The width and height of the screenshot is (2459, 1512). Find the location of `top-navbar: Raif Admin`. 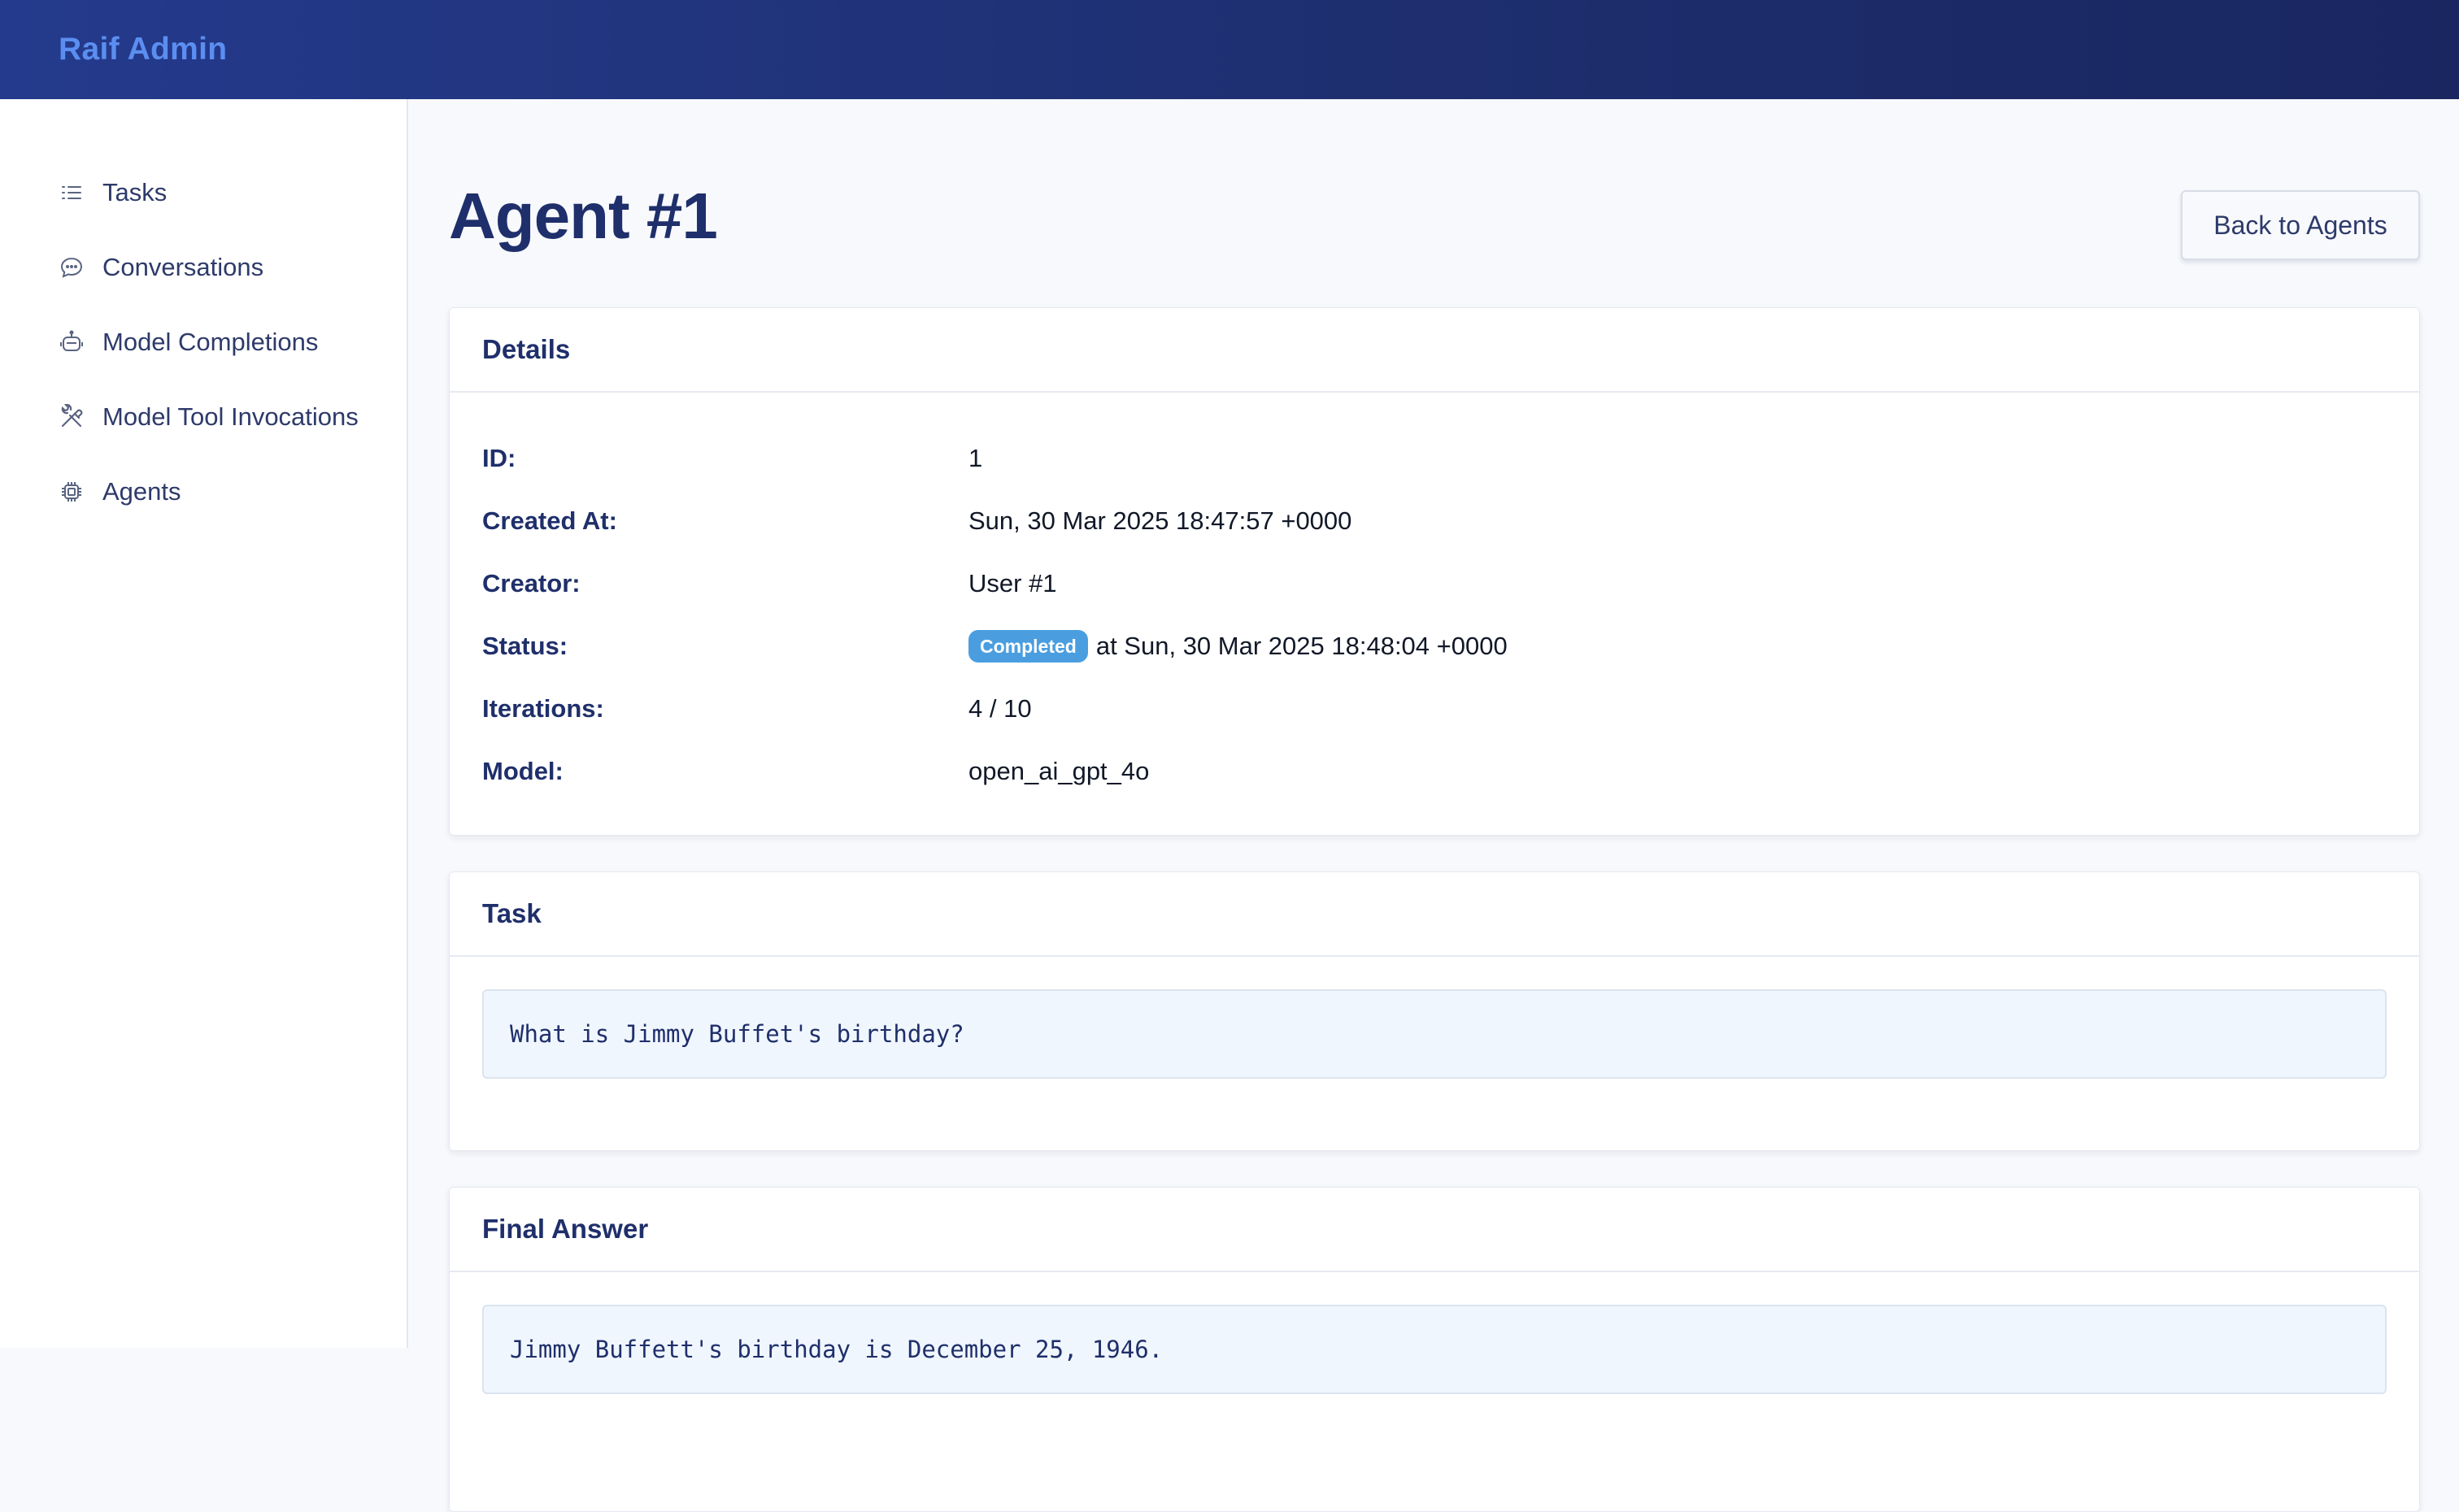

top-navbar: Raif Admin is located at coordinates (1230, 49).